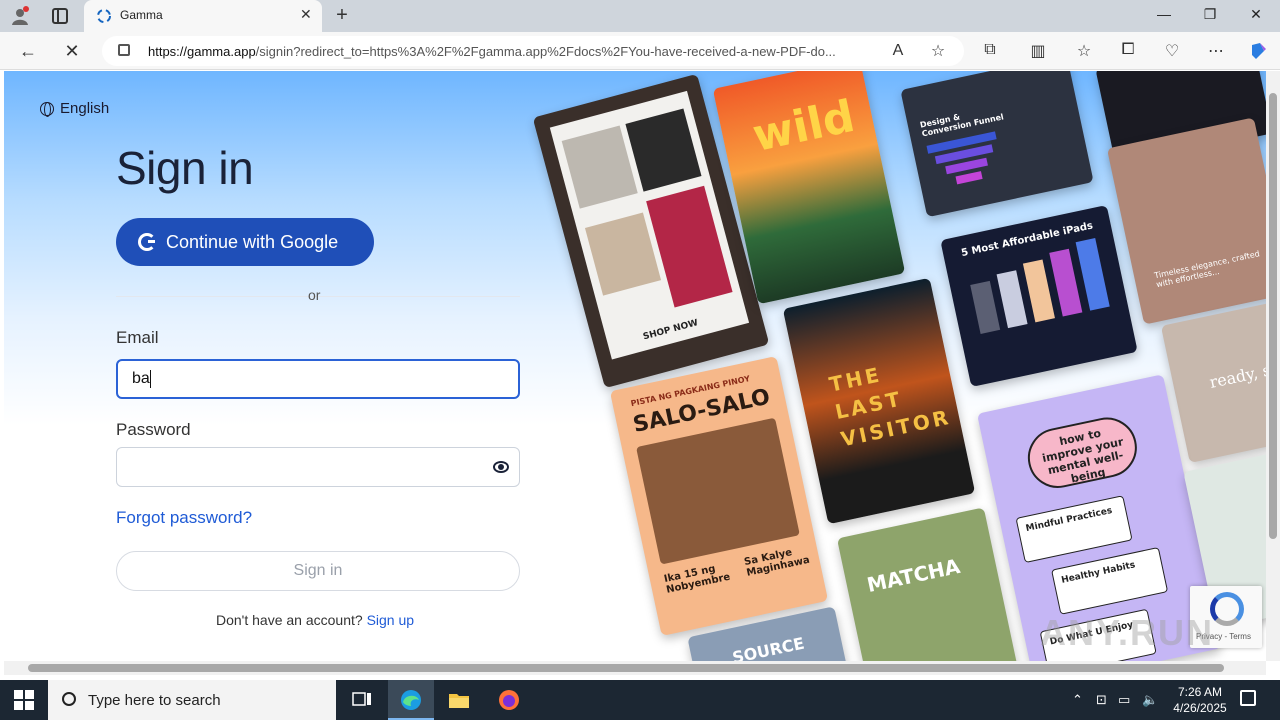 Image resolution: width=1280 pixels, height=720 pixels. What do you see at coordinates (314, 295) in the screenshot?
I see `separator-text: or` at bounding box center [314, 295].